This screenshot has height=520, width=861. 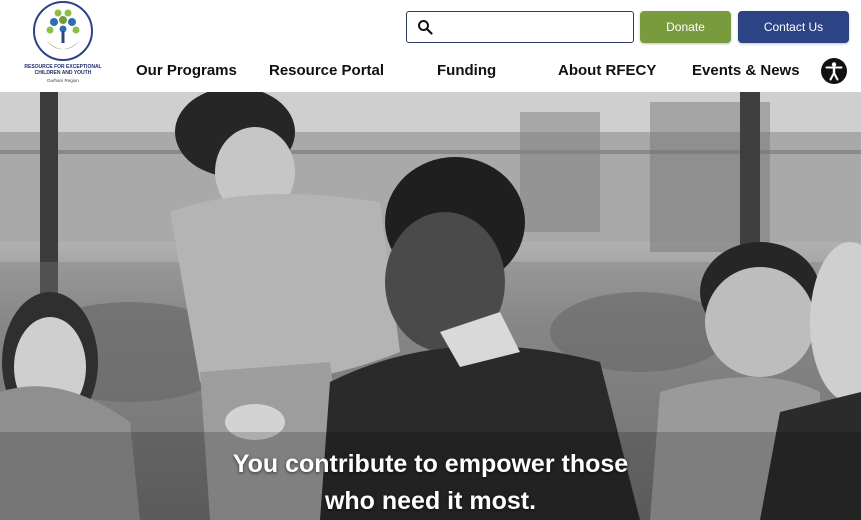 What do you see at coordinates (430, 464) in the screenshot?
I see `hero-caption-line-1: You contribute to empower those` at bounding box center [430, 464].